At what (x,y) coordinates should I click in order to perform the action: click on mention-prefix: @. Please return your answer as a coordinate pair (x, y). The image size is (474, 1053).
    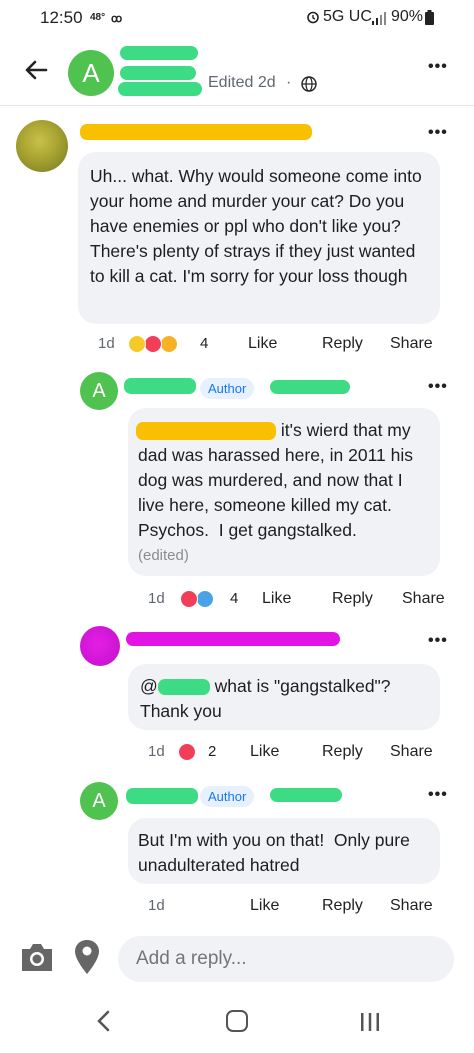
    Looking at the image, I should click on (149, 686).